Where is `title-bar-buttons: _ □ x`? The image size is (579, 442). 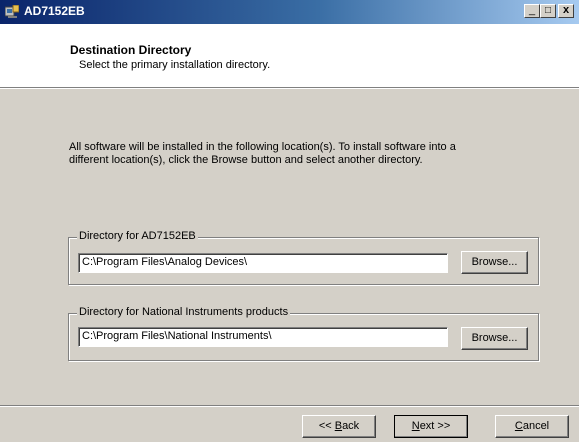
title-bar-buttons: _ □ x is located at coordinates (549, 12).